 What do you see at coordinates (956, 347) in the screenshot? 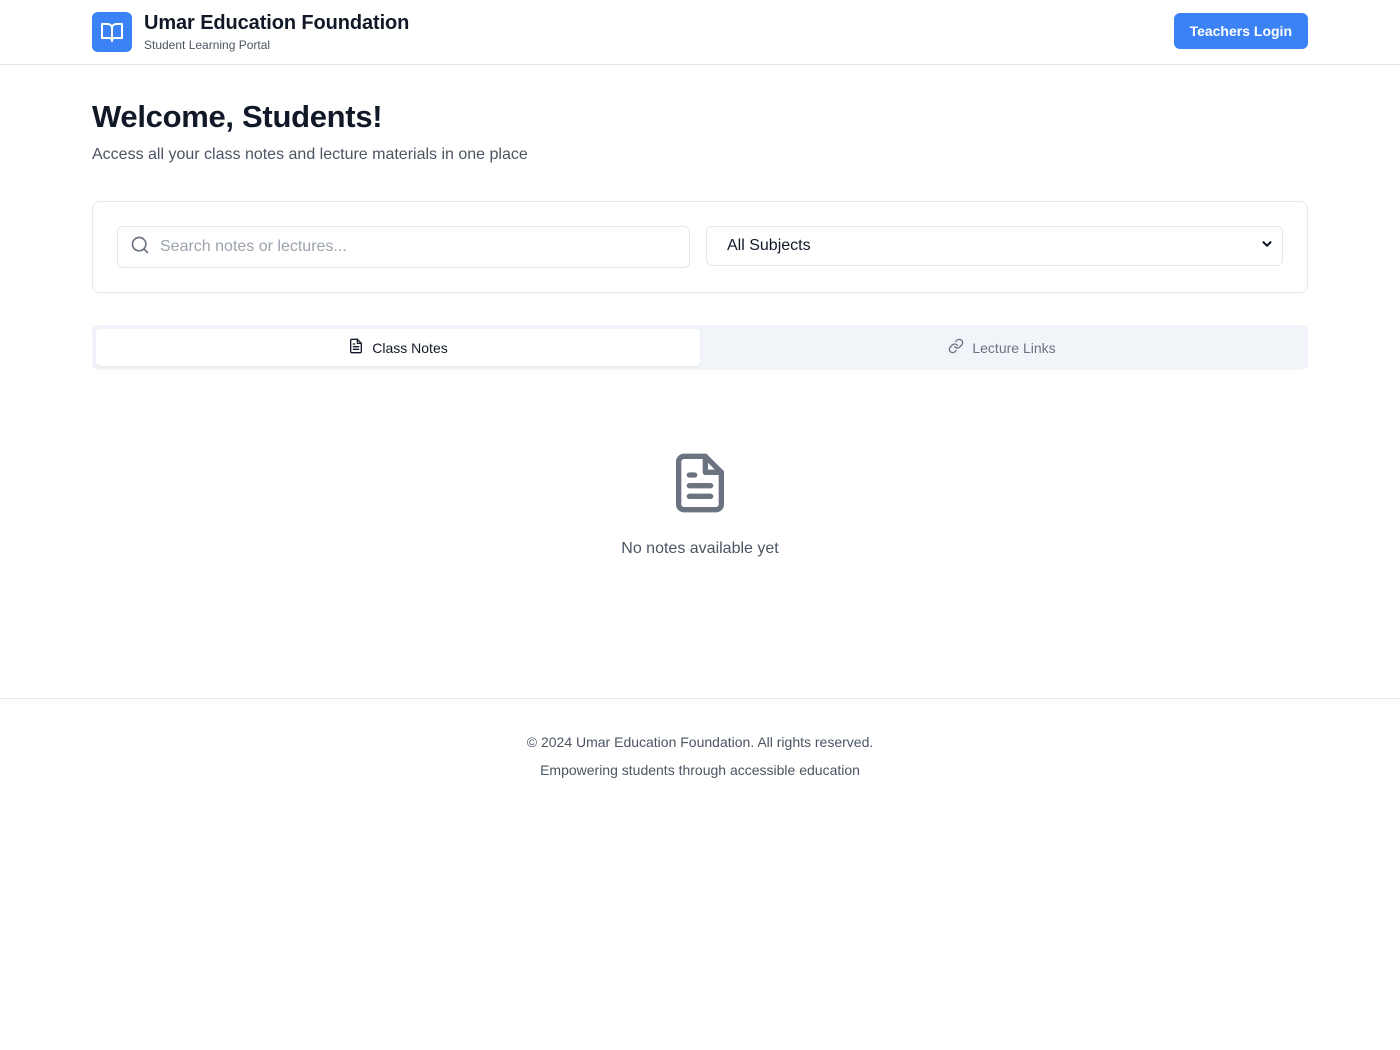
I see `link-icon` at bounding box center [956, 347].